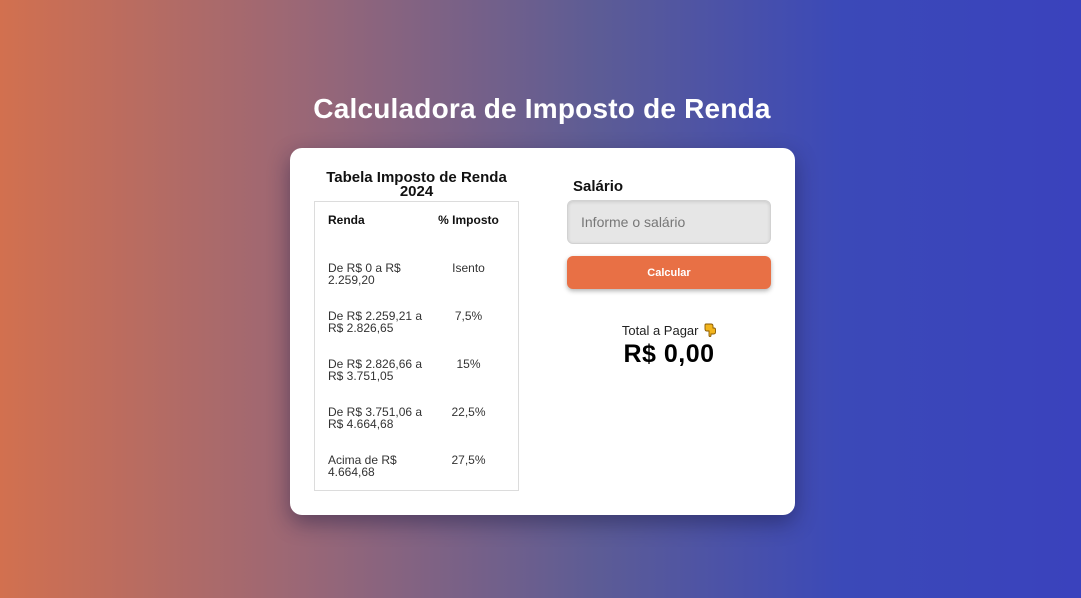  Describe the element at coordinates (416, 274) in the screenshot. I see `table-row: De R$ 0 a R$ 2.259,20 Isento` at that location.